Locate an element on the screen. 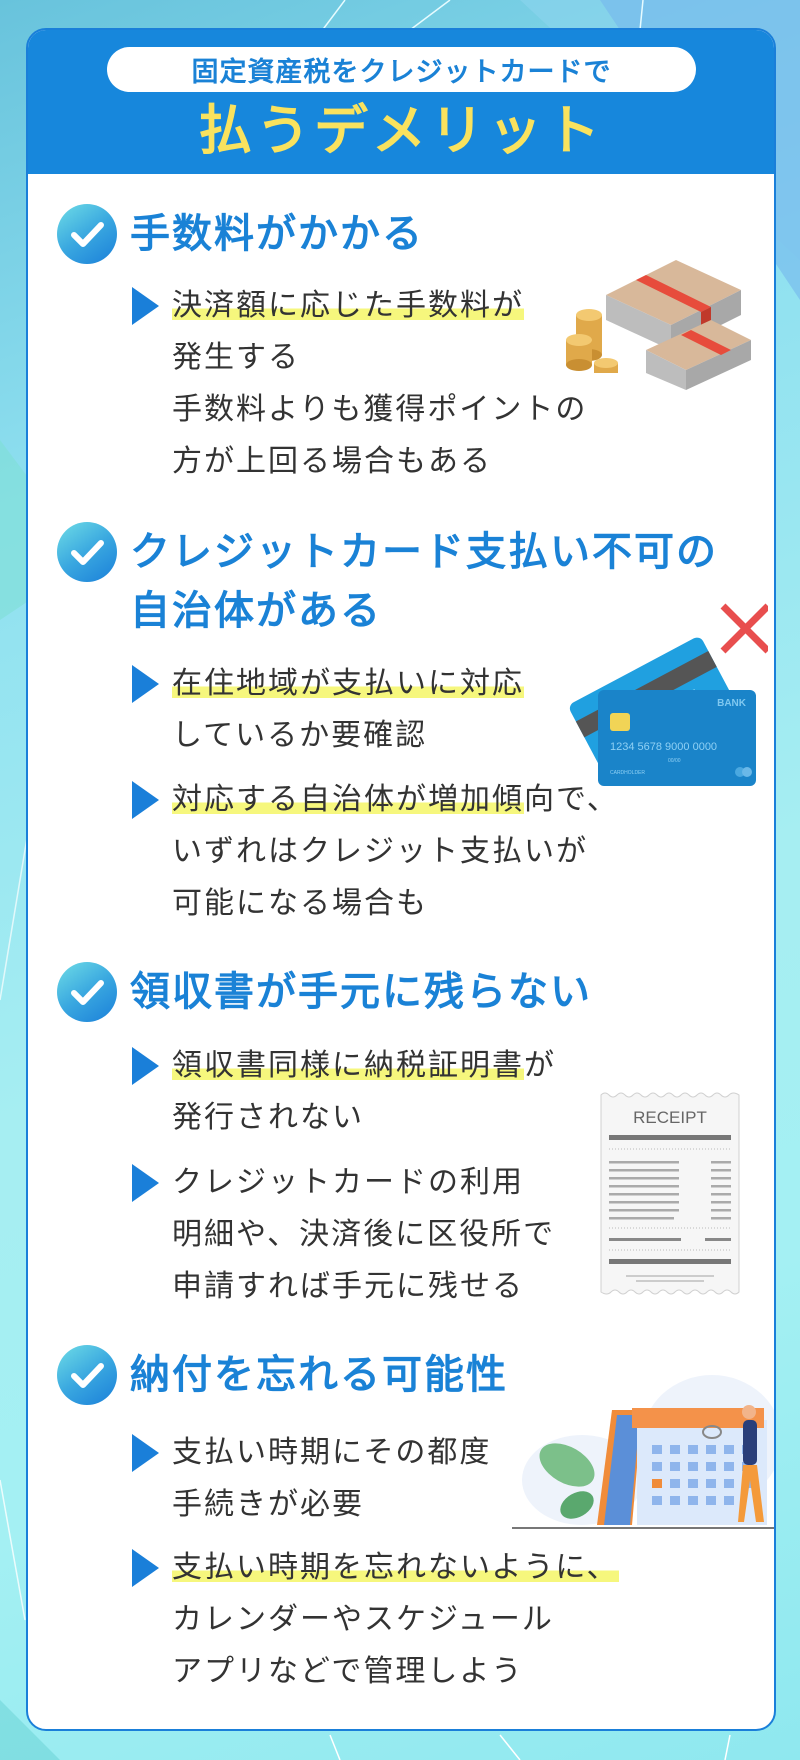  bullet-line: 発行されない is located at coordinates (268, 1117).